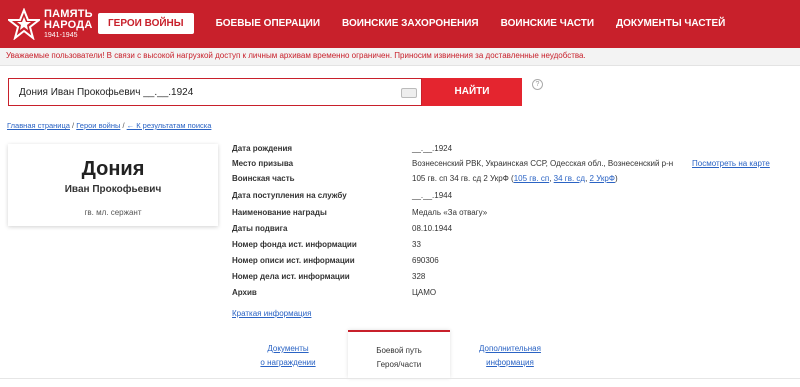 This screenshot has width=800, height=387. Describe the element at coordinates (463, 178) in the screenshot. I see `unit-text: 105 гв. сп 34 гв. сд 2 УкрФ (` at that location.